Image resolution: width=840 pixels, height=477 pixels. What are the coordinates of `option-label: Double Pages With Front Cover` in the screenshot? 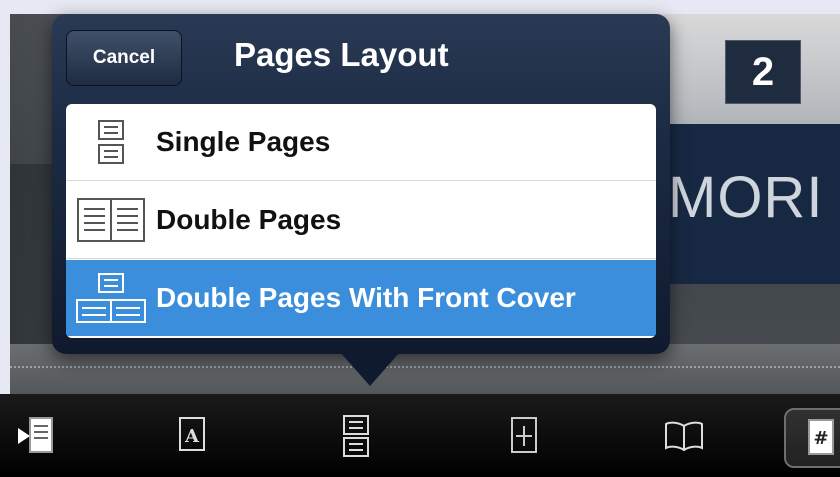 It's located at (366, 297).